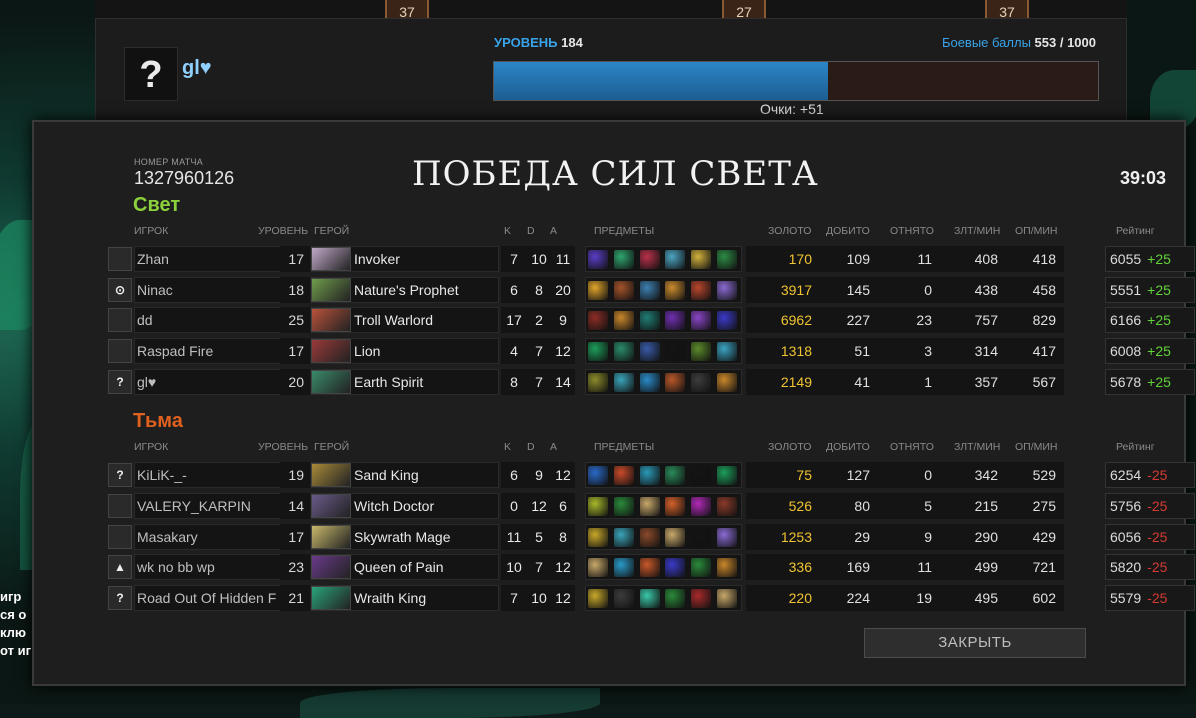 This screenshot has height=718, width=1196. What do you see at coordinates (1159, 351) in the screenshot?
I see `rating-change: +25` at bounding box center [1159, 351].